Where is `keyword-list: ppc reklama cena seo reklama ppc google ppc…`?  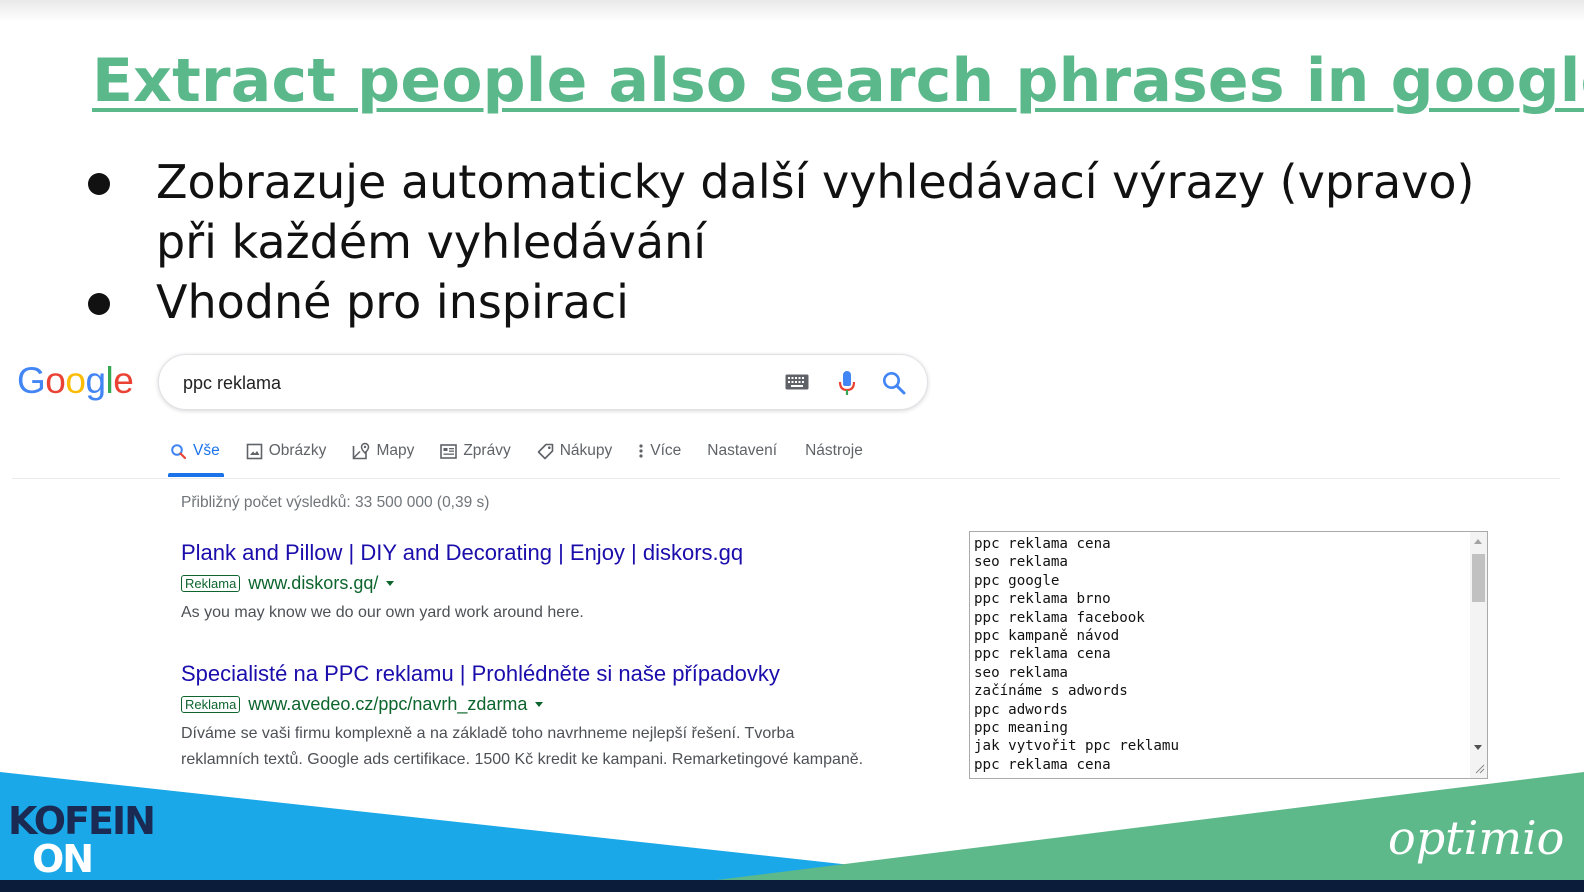
keyword-list: ppc reklama cena seo reklama ppc google ppc… is located at coordinates (1076, 654).